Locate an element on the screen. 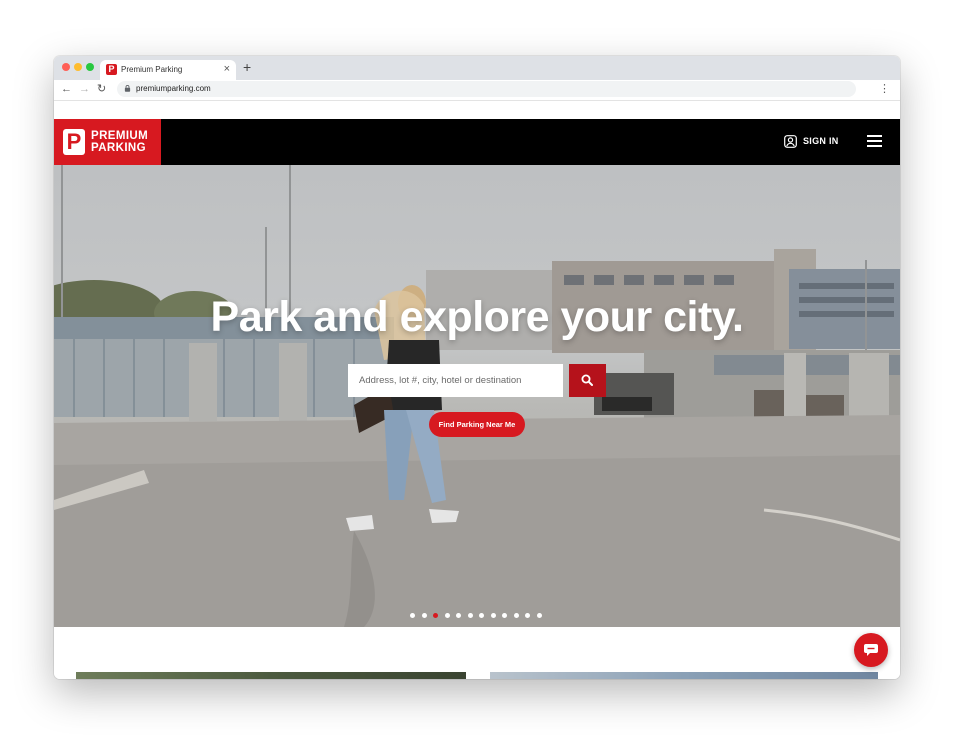  close-window-button is located at coordinates (66, 67).